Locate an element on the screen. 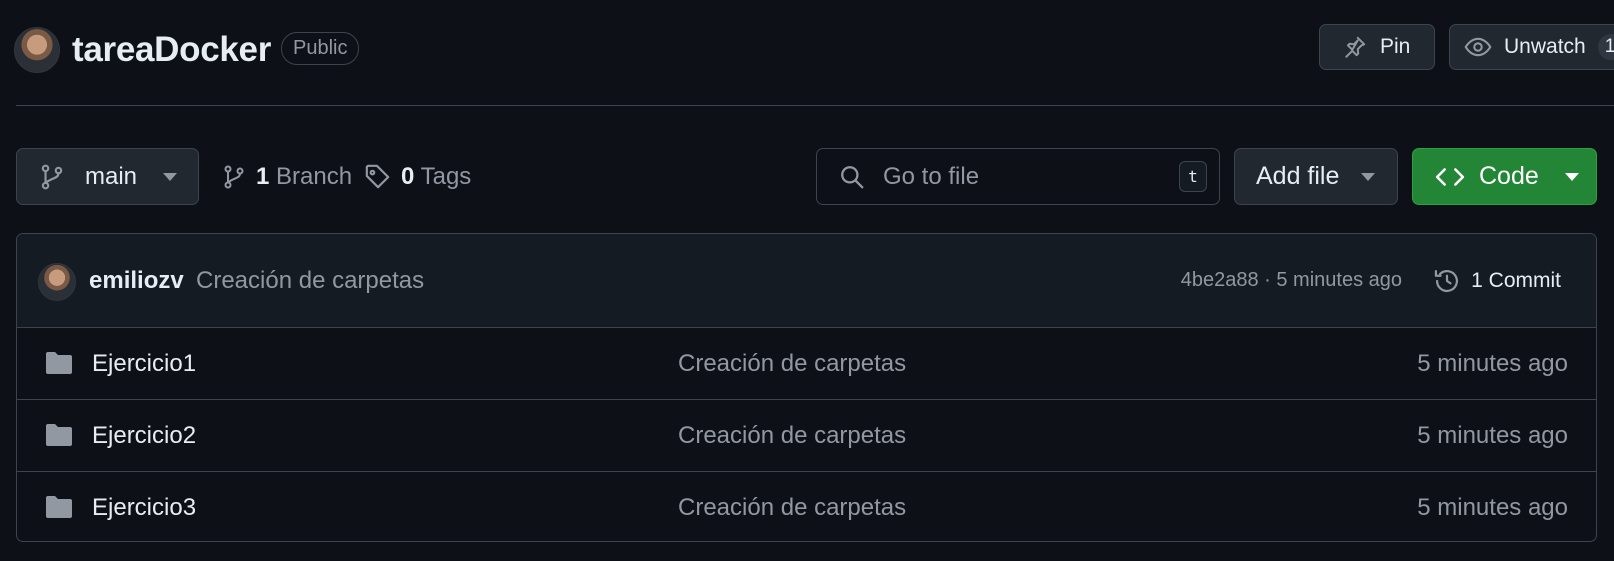 The image size is (1614, 561). branch-selector: main is located at coordinates (107, 176).